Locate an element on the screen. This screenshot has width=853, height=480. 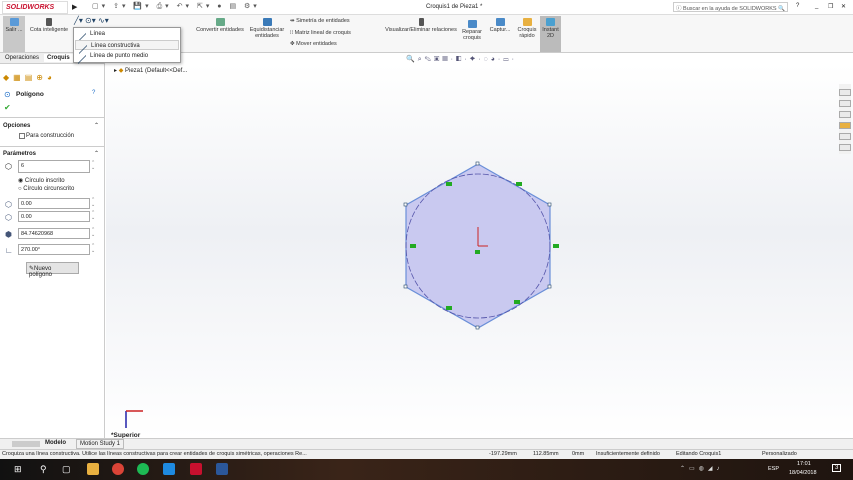
repair-icon is located at coordinates (472, 24).